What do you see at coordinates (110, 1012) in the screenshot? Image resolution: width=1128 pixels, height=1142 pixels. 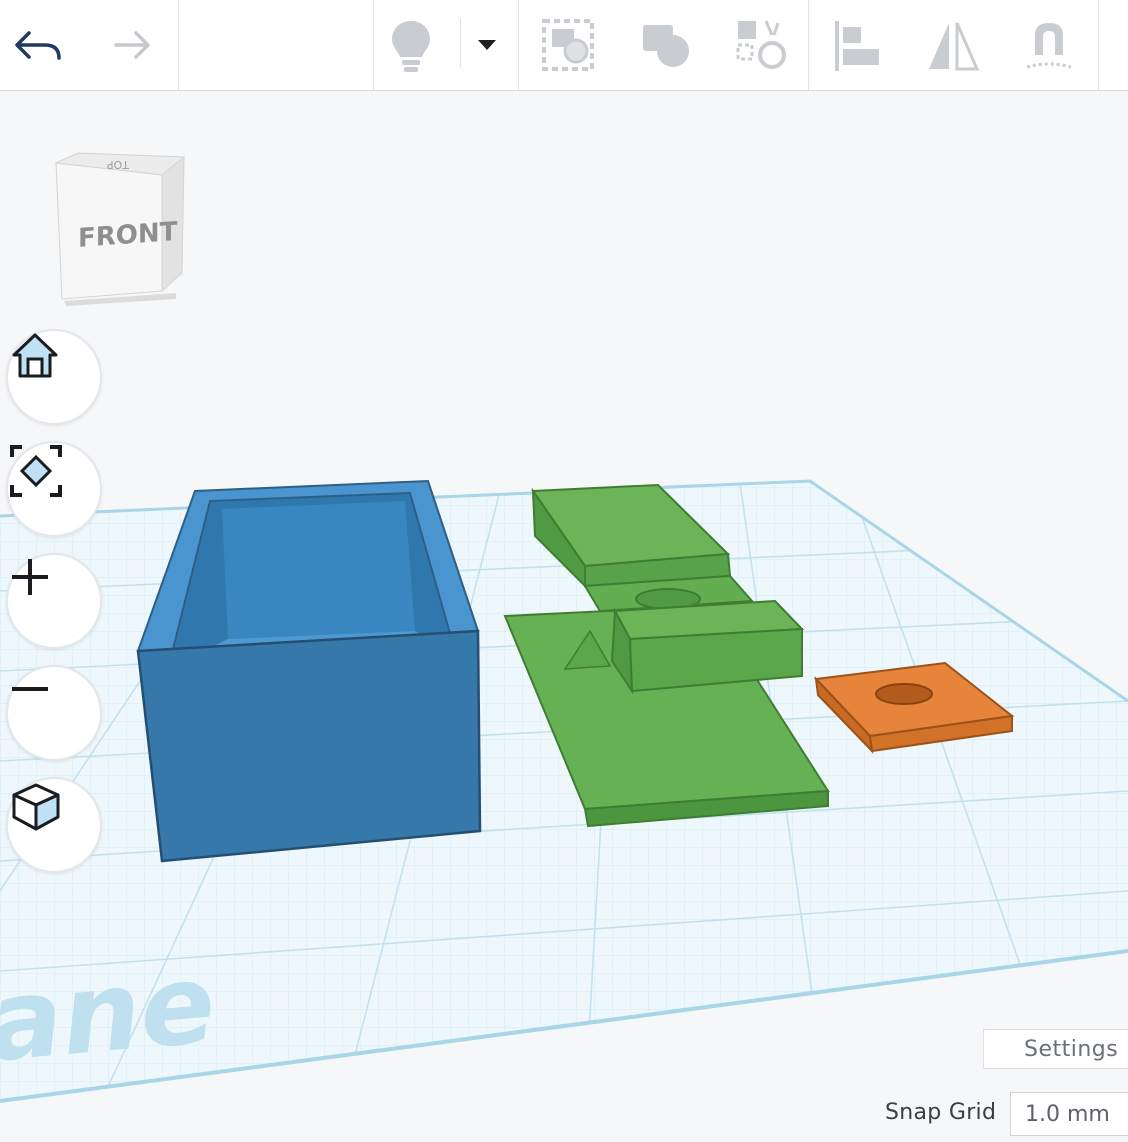 I see `workplane-label: ane` at bounding box center [110, 1012].